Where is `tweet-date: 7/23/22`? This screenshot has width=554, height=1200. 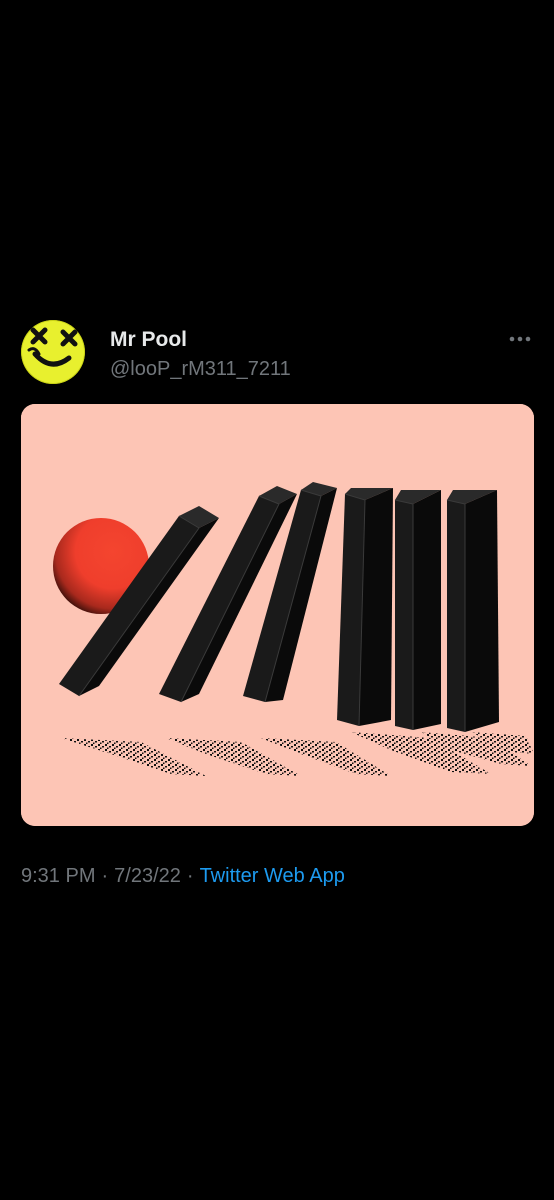
tweet-date: 7/23/22 is located at coordinates (147, 876).